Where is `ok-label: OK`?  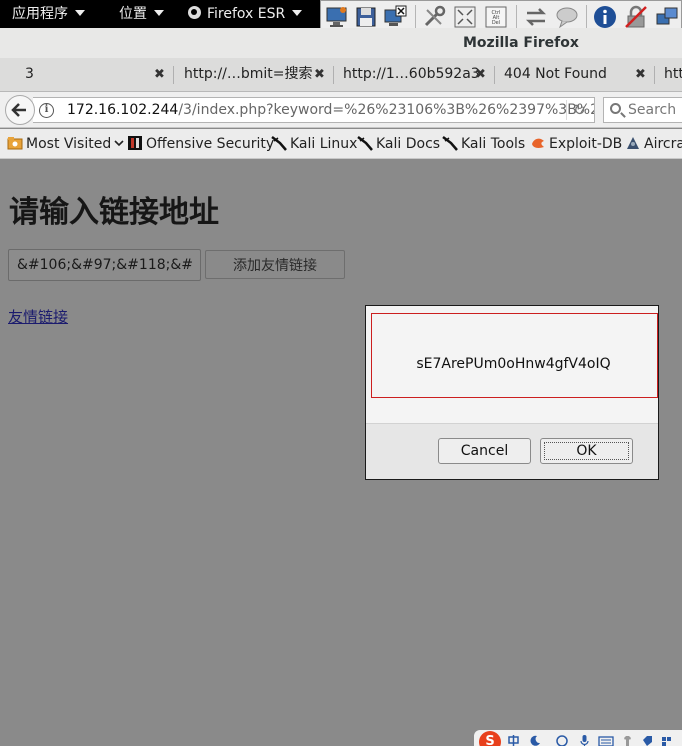
ok-label: OK is located at coordinates (586, 451).